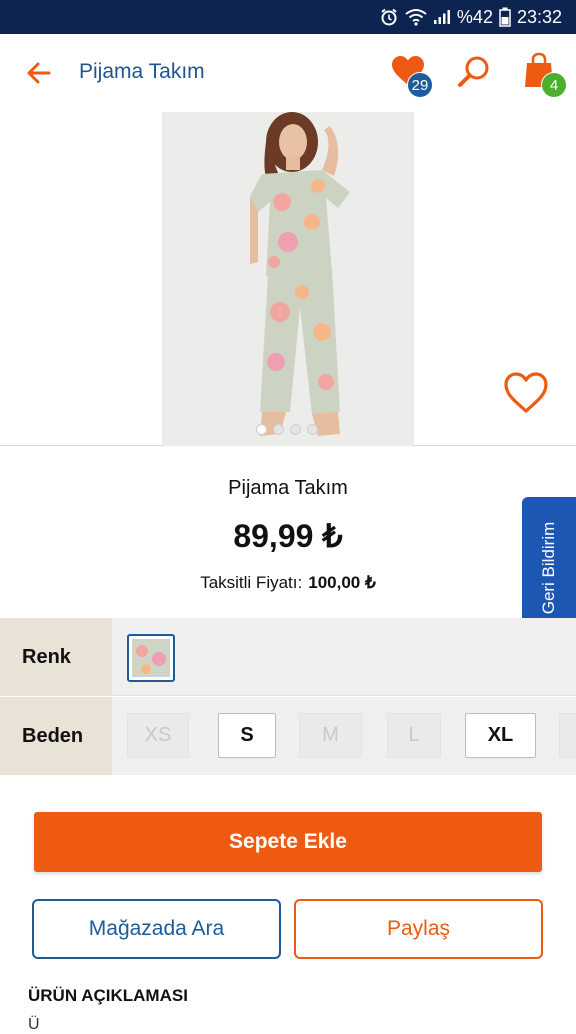 The height and width of the screenshot is (1034, 576). What do you see at coordinates (500, 735) in the screenshot?
I see `size-xl-button: XL` at bounding box center [500, 735].